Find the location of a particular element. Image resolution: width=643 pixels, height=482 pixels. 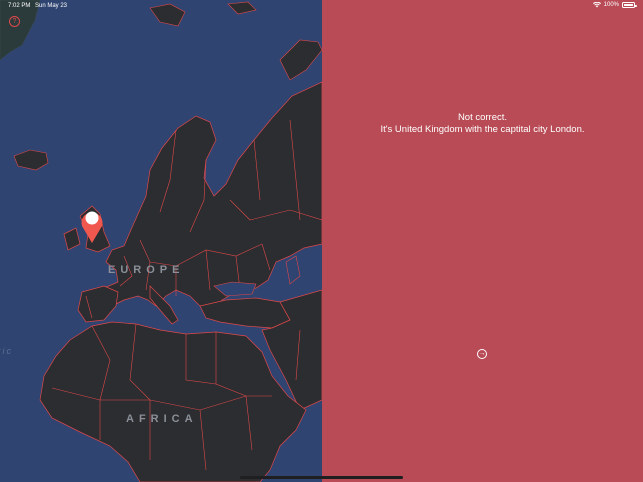

continent-label-europe: EUROPE is located at coordinates (146, 270).